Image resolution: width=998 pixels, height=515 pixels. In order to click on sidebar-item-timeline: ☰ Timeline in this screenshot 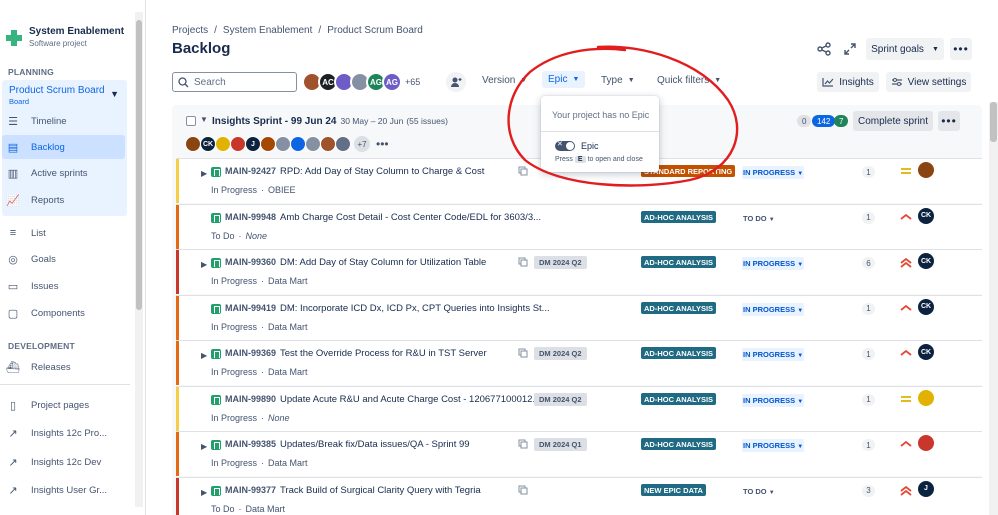, I will do `click(66, 121)`.